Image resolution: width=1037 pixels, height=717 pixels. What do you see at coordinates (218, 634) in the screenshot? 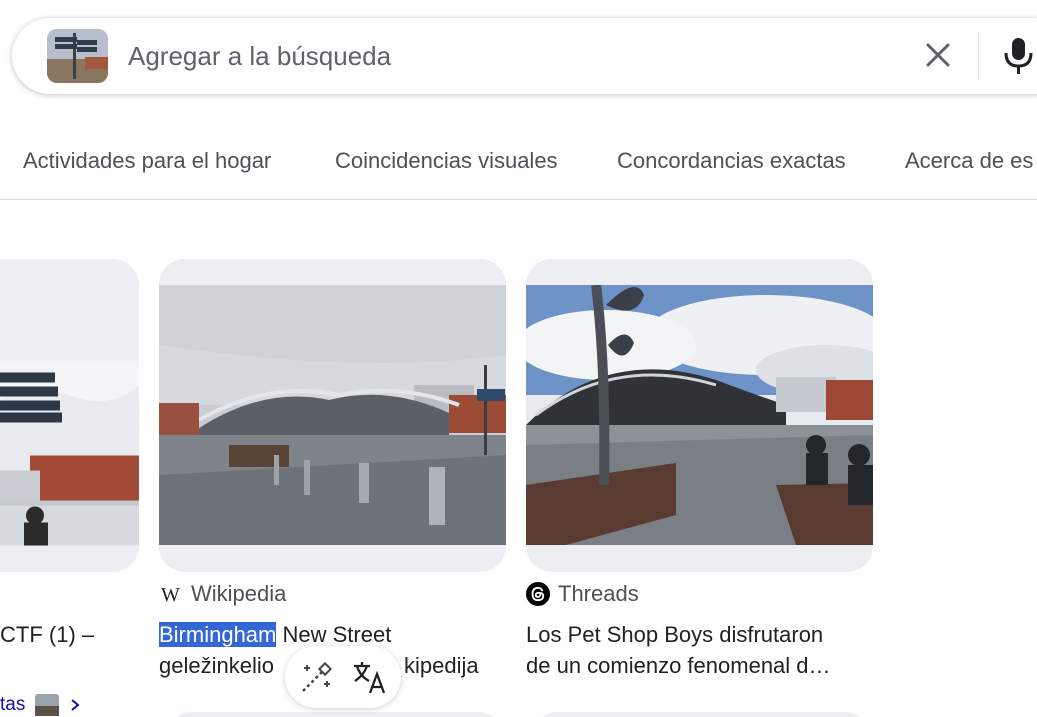
I see `title-highlight: Birmingham` at bounding box center [218, 634].